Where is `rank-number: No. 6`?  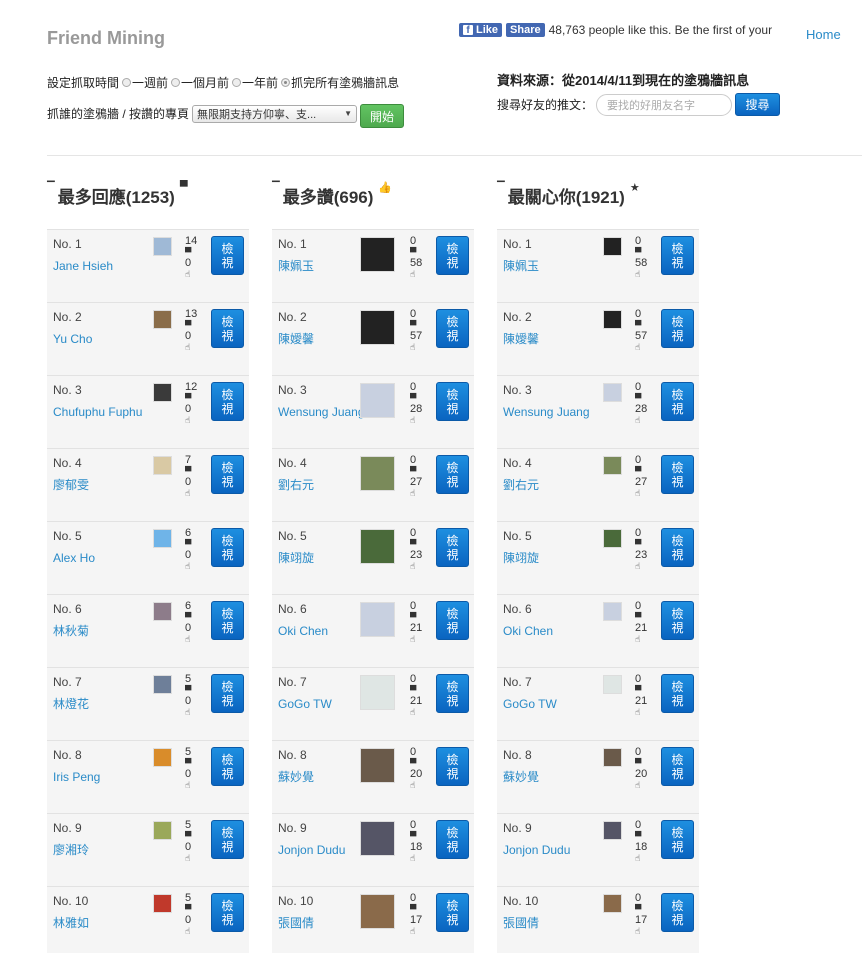 rank-number: No. 6 is located at coordinates (292, 609).